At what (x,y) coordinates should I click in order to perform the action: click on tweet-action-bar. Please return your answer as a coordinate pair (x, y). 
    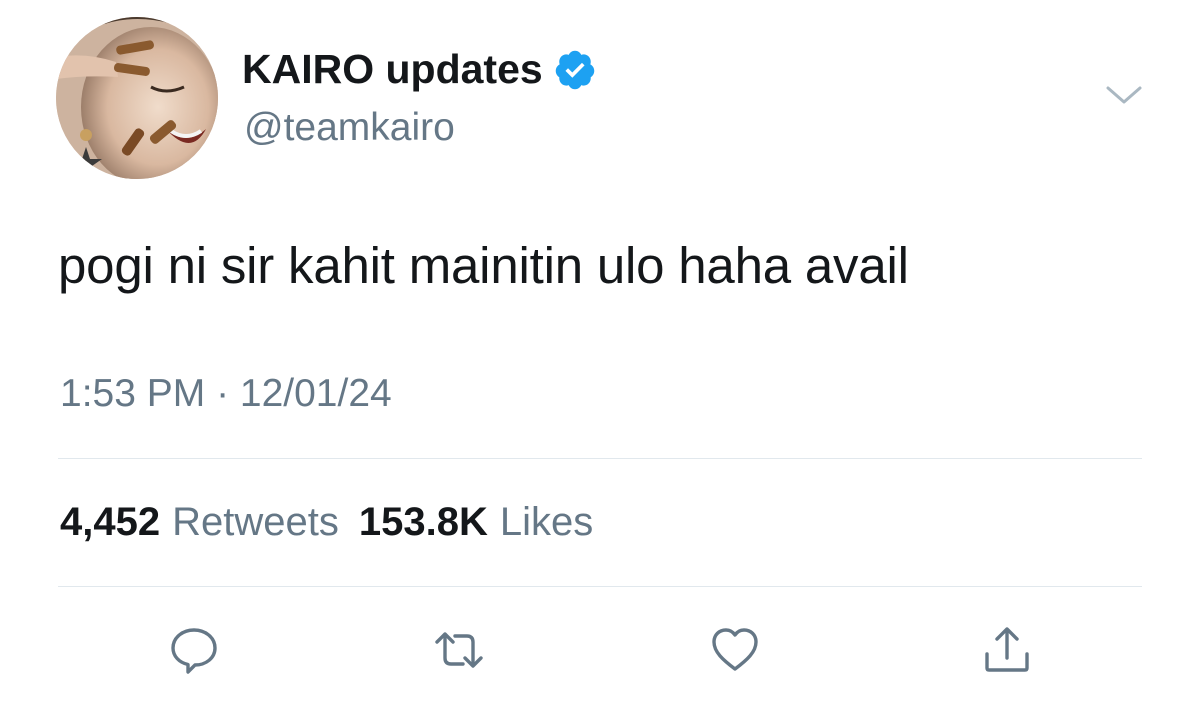
    Looking at the image, I should click on (600, 652).